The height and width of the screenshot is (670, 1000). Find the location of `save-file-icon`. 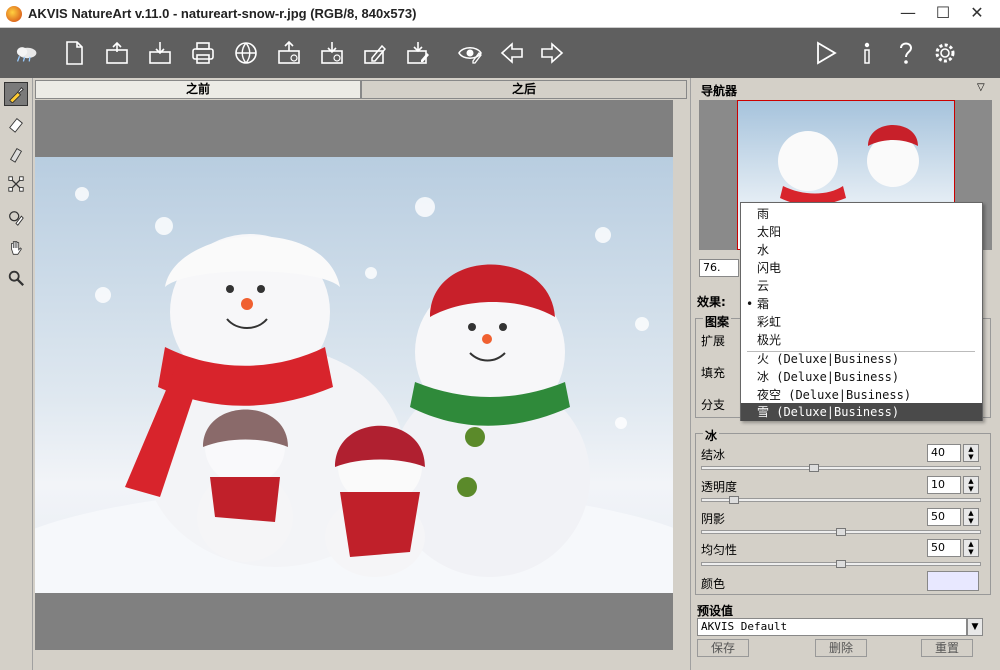

save-file-icon is located at coordinates (160, 53).